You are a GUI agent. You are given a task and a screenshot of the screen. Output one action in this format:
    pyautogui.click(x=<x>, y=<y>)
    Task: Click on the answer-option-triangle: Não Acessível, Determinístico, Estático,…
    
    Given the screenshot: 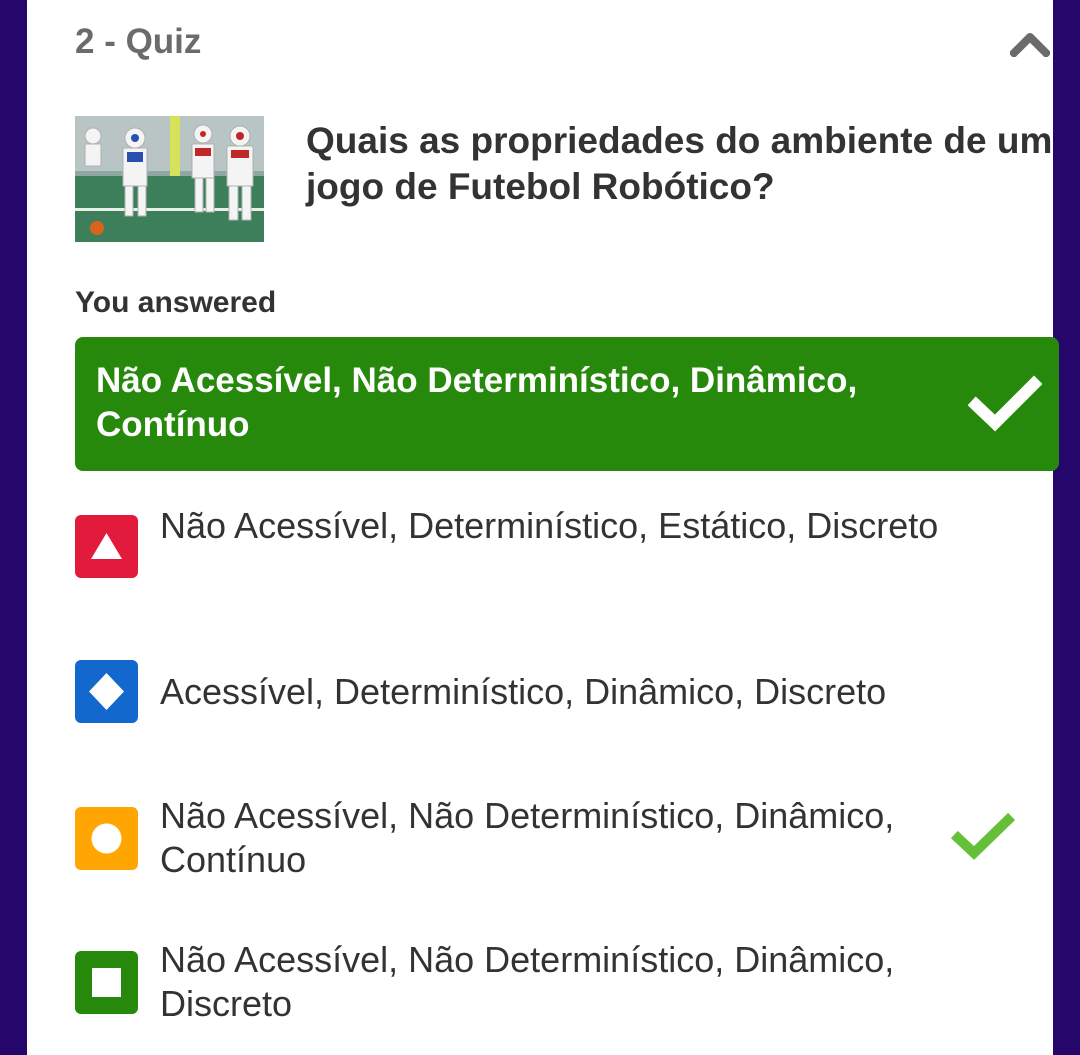 What is the action you would take?
    pyautogui.click(x=567, y=554)
    